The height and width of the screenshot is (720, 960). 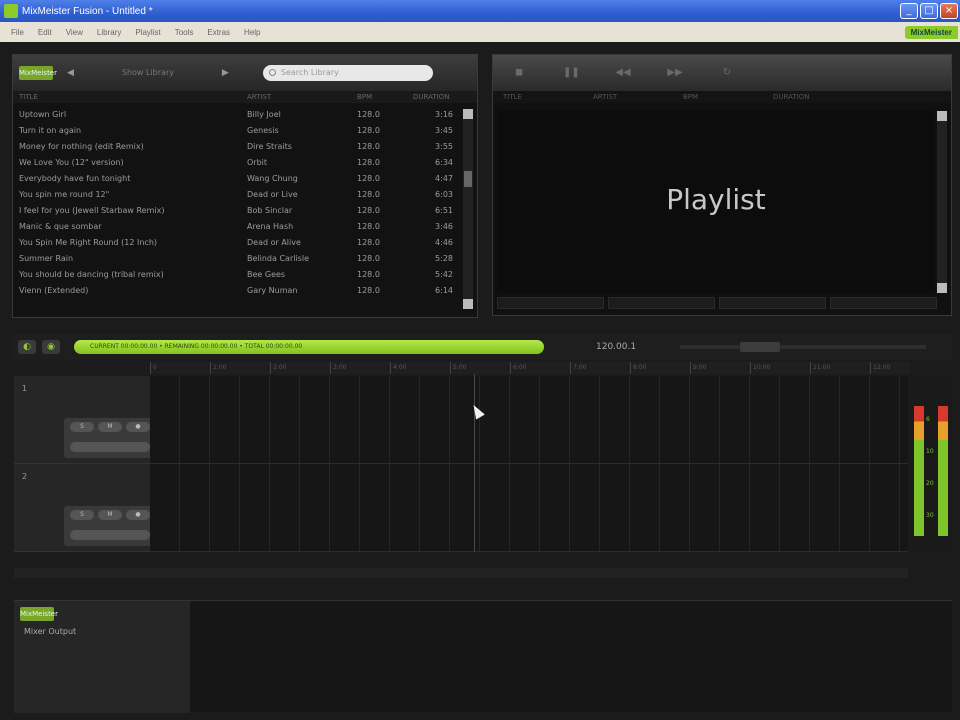 I want to click on playlist-scroll-up-arrow-icon, so click(x=942, y=116).